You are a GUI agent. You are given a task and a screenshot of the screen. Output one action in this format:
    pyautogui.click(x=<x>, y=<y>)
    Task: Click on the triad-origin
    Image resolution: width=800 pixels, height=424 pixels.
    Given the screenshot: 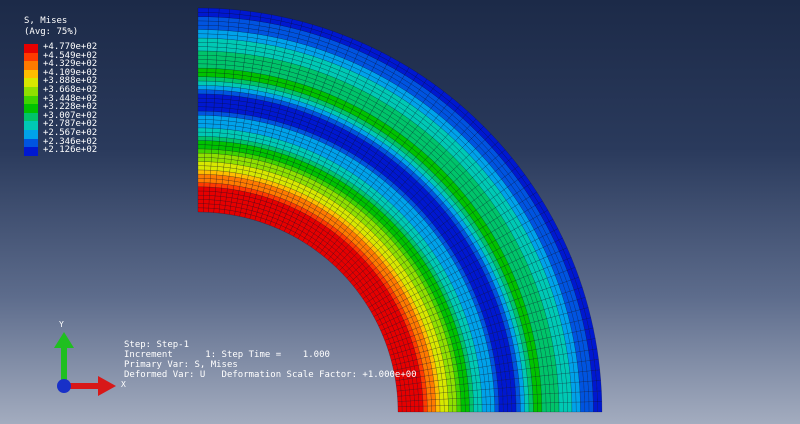 What is the action you would take?
    pyautogui.click(x=64, y=386)
    